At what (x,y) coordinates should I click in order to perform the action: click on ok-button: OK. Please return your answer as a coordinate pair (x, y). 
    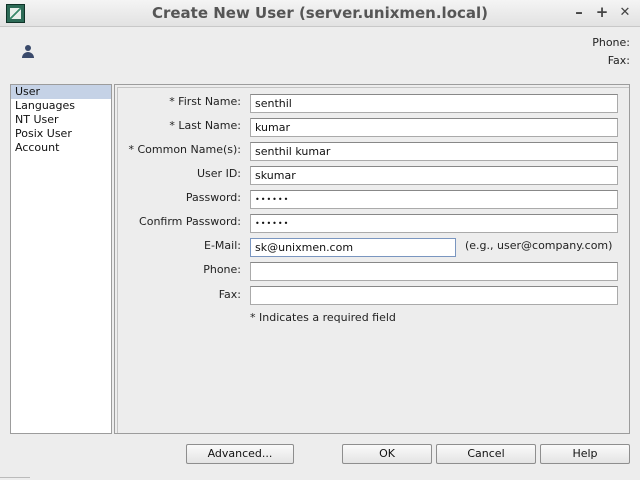
    Looking at the image, I should click on (387, 454).